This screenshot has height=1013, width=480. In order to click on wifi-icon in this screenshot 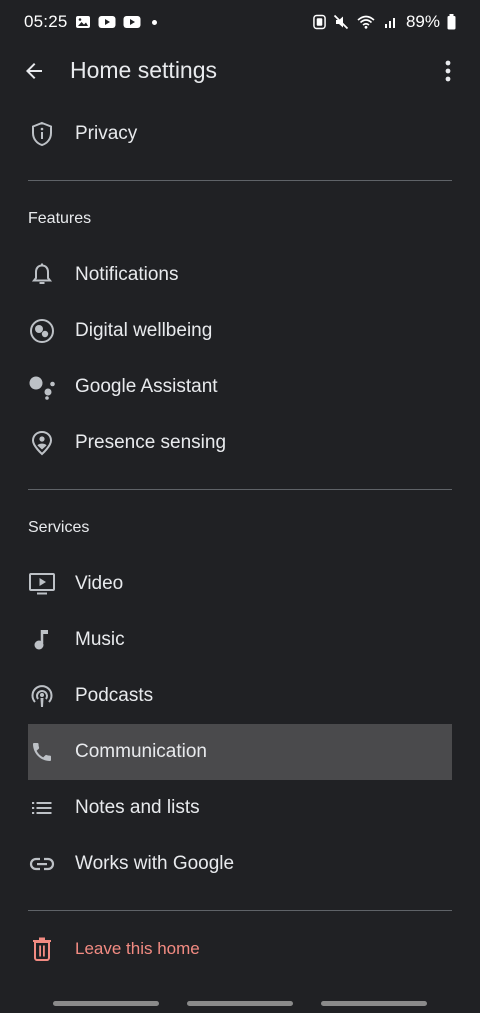, I will do `click(366, 22)`.